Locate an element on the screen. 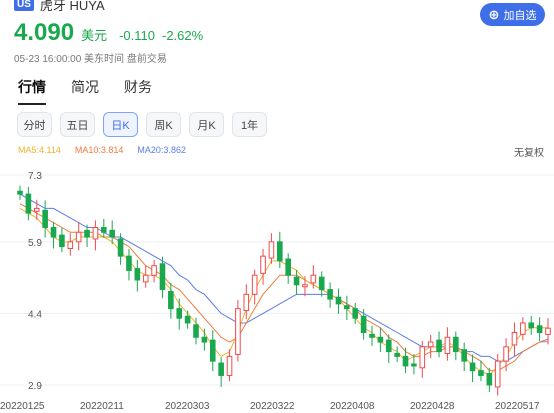 The height and width of the screenshot is (413, 554). tab-profile: 简况 is located at coordinates (85, 87).